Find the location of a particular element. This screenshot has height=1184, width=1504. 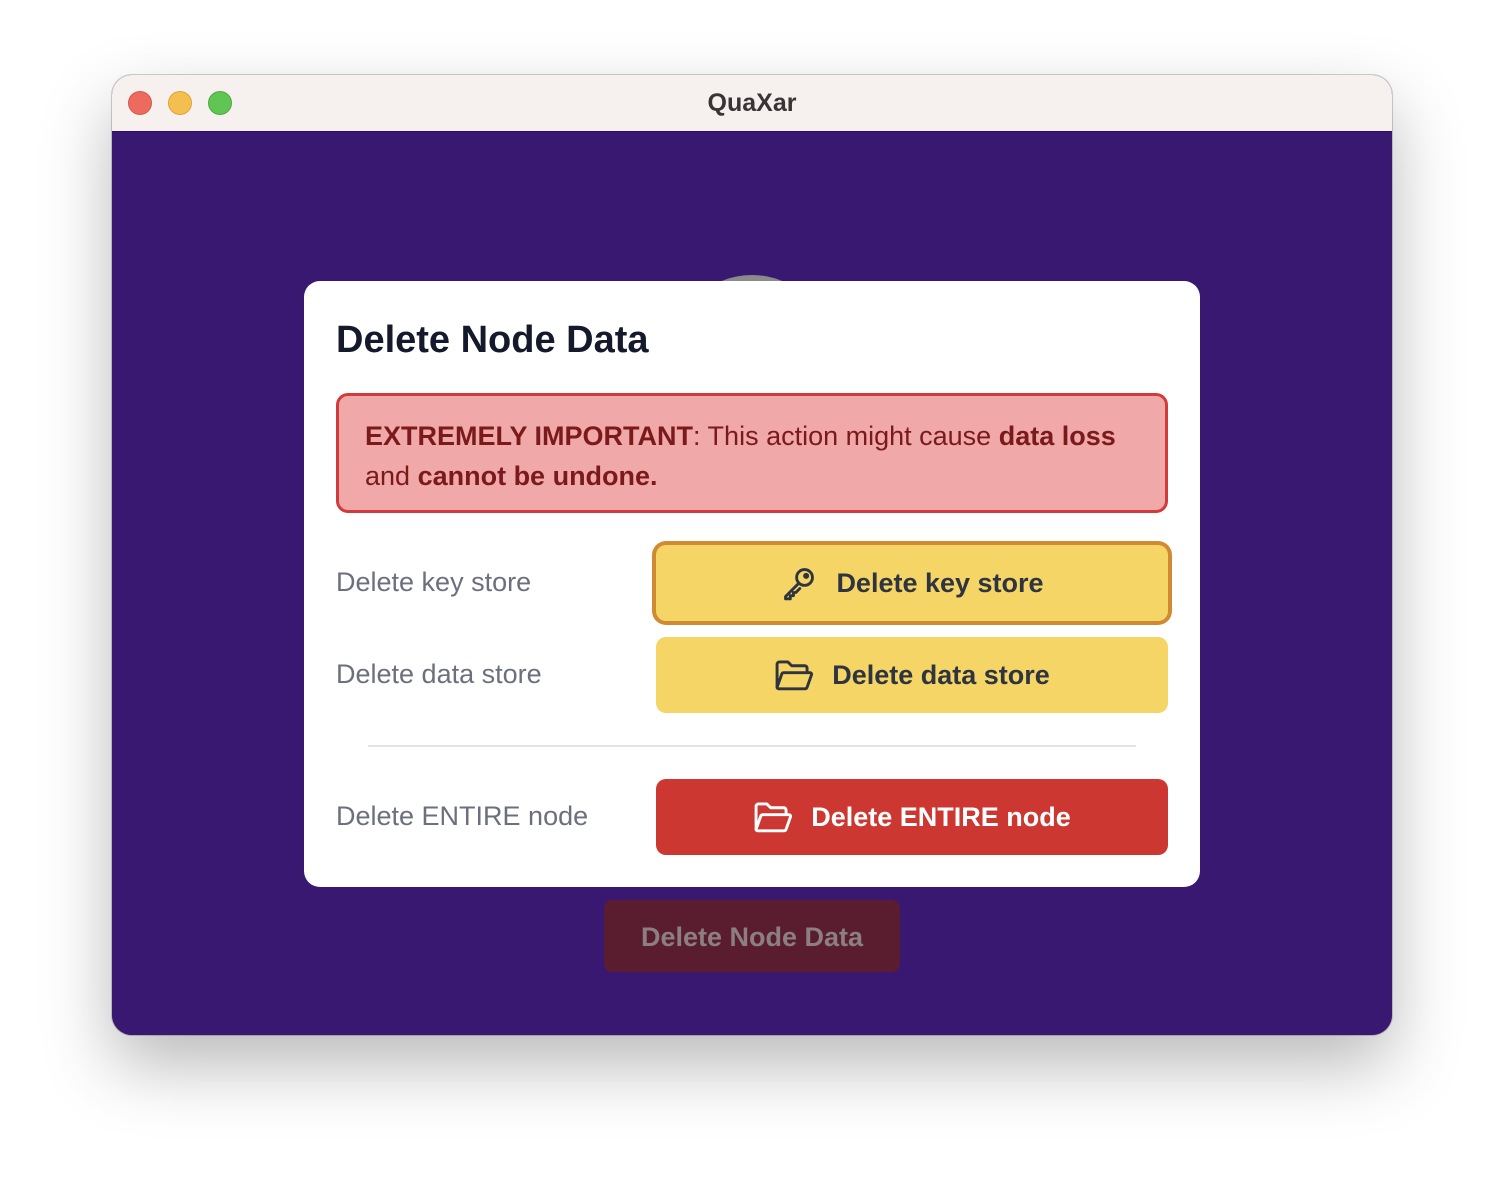

title-bar: QuaXar is located at coordinates (752, 103).